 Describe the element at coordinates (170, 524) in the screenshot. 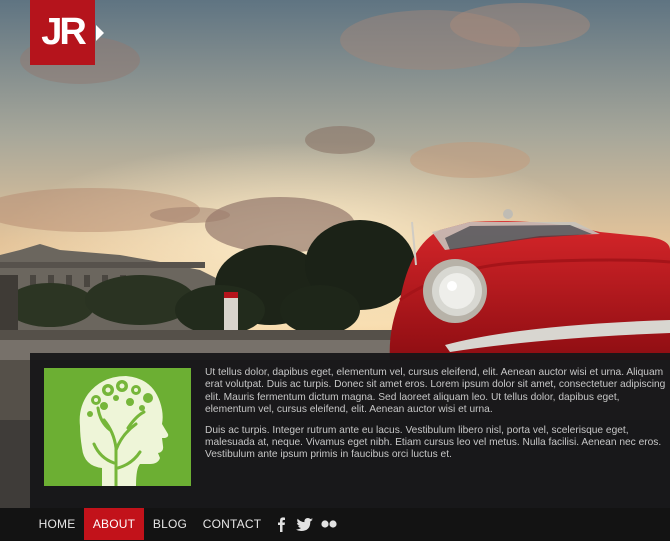

I see `nav-blog: BLOG` at that location.